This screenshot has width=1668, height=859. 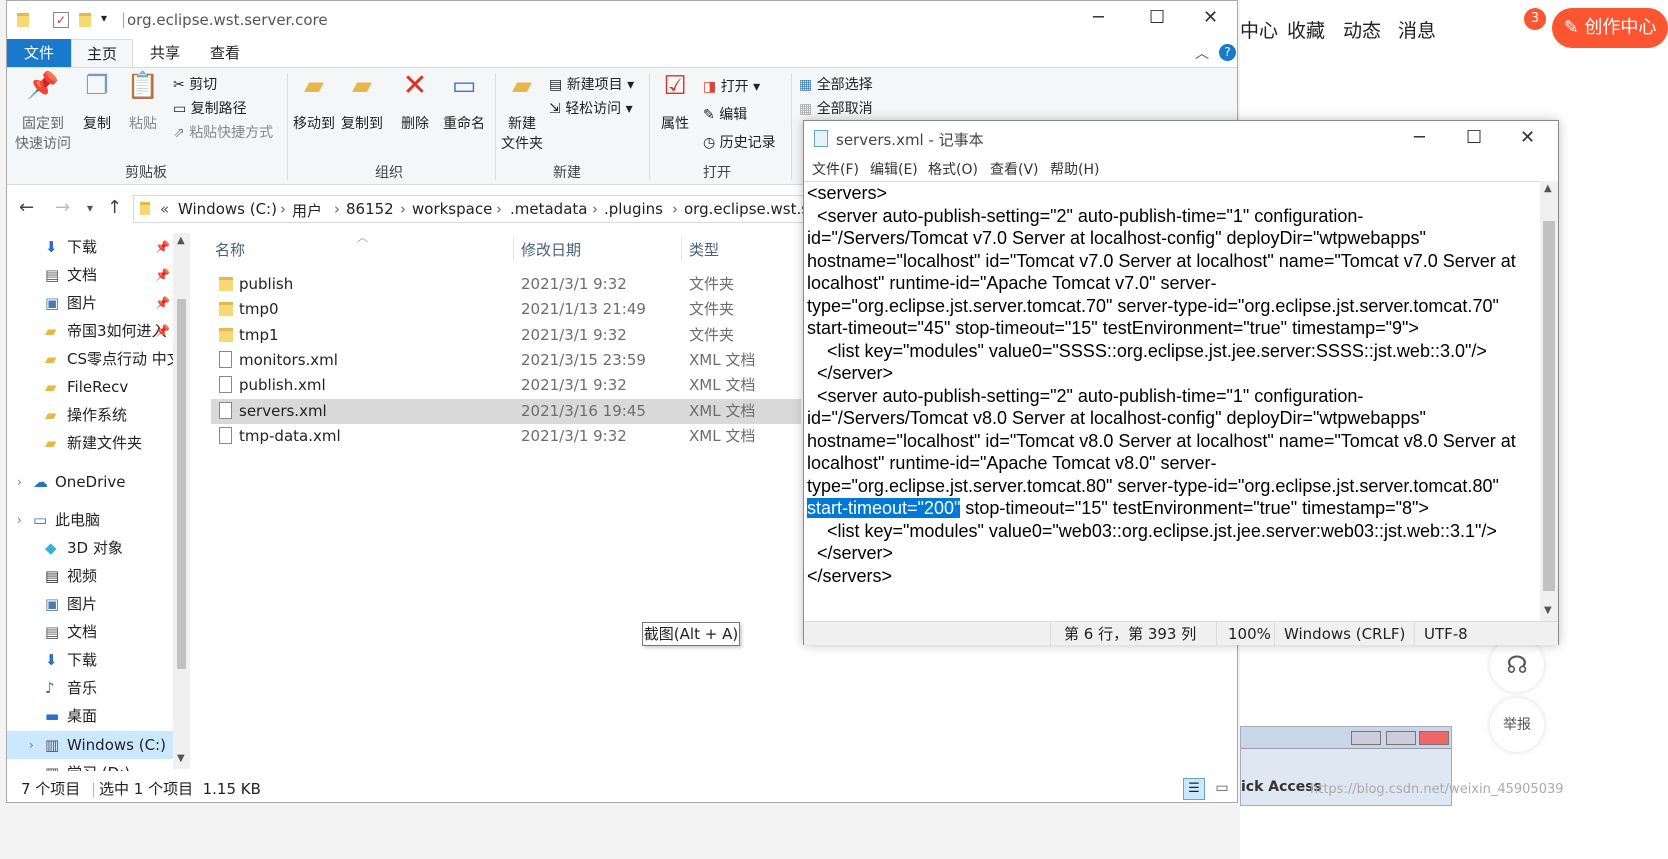 I want to click on web-nav-activity: 动态, so click(x=1362, y=29).